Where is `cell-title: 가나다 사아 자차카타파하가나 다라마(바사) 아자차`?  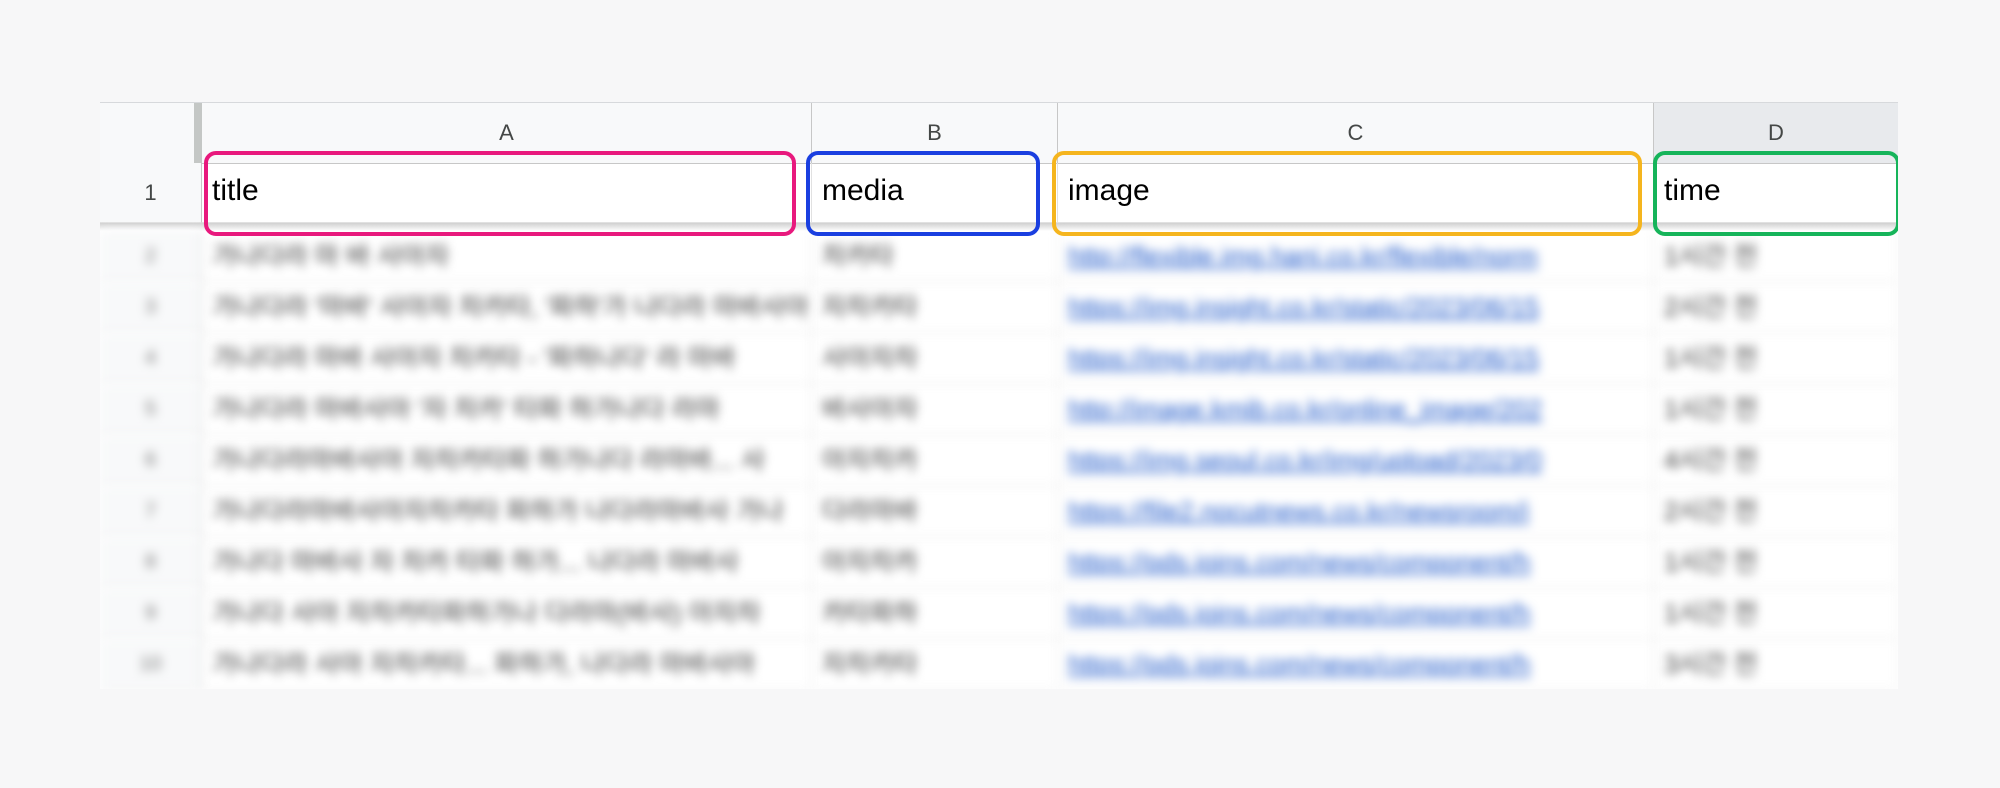
cell-title: 가나다 사아 자차카타파하가나 다라마(바사) 아자차 is located at coordinates (507, 613).